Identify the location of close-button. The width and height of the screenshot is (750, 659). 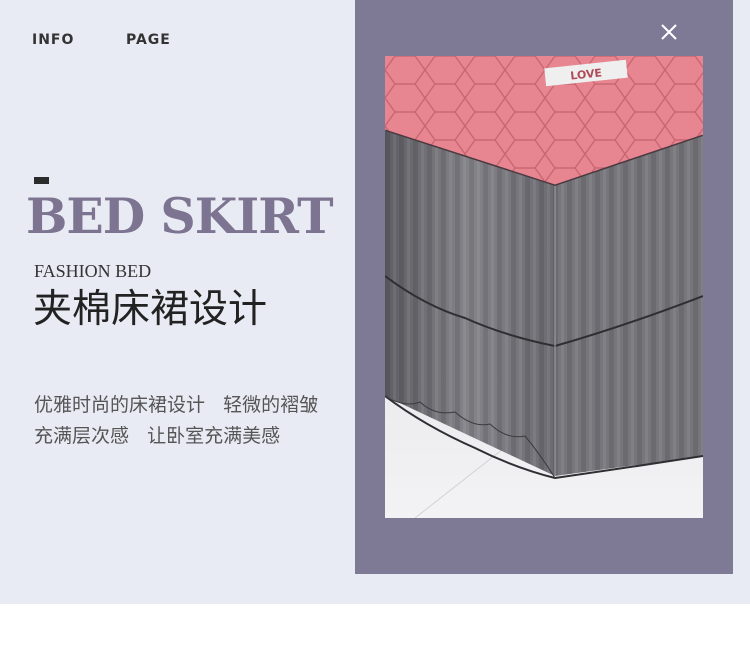
(669, 32).